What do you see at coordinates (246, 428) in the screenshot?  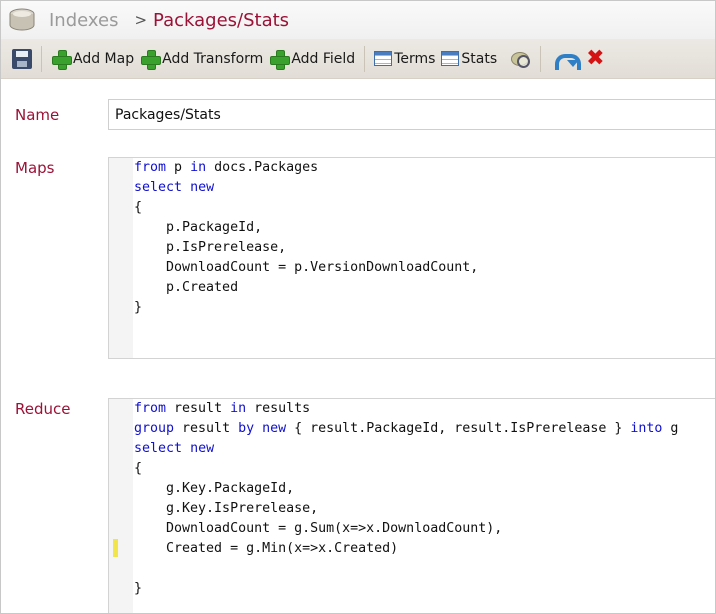 I see `code-keyword: by` at bounding box center [246, 428].